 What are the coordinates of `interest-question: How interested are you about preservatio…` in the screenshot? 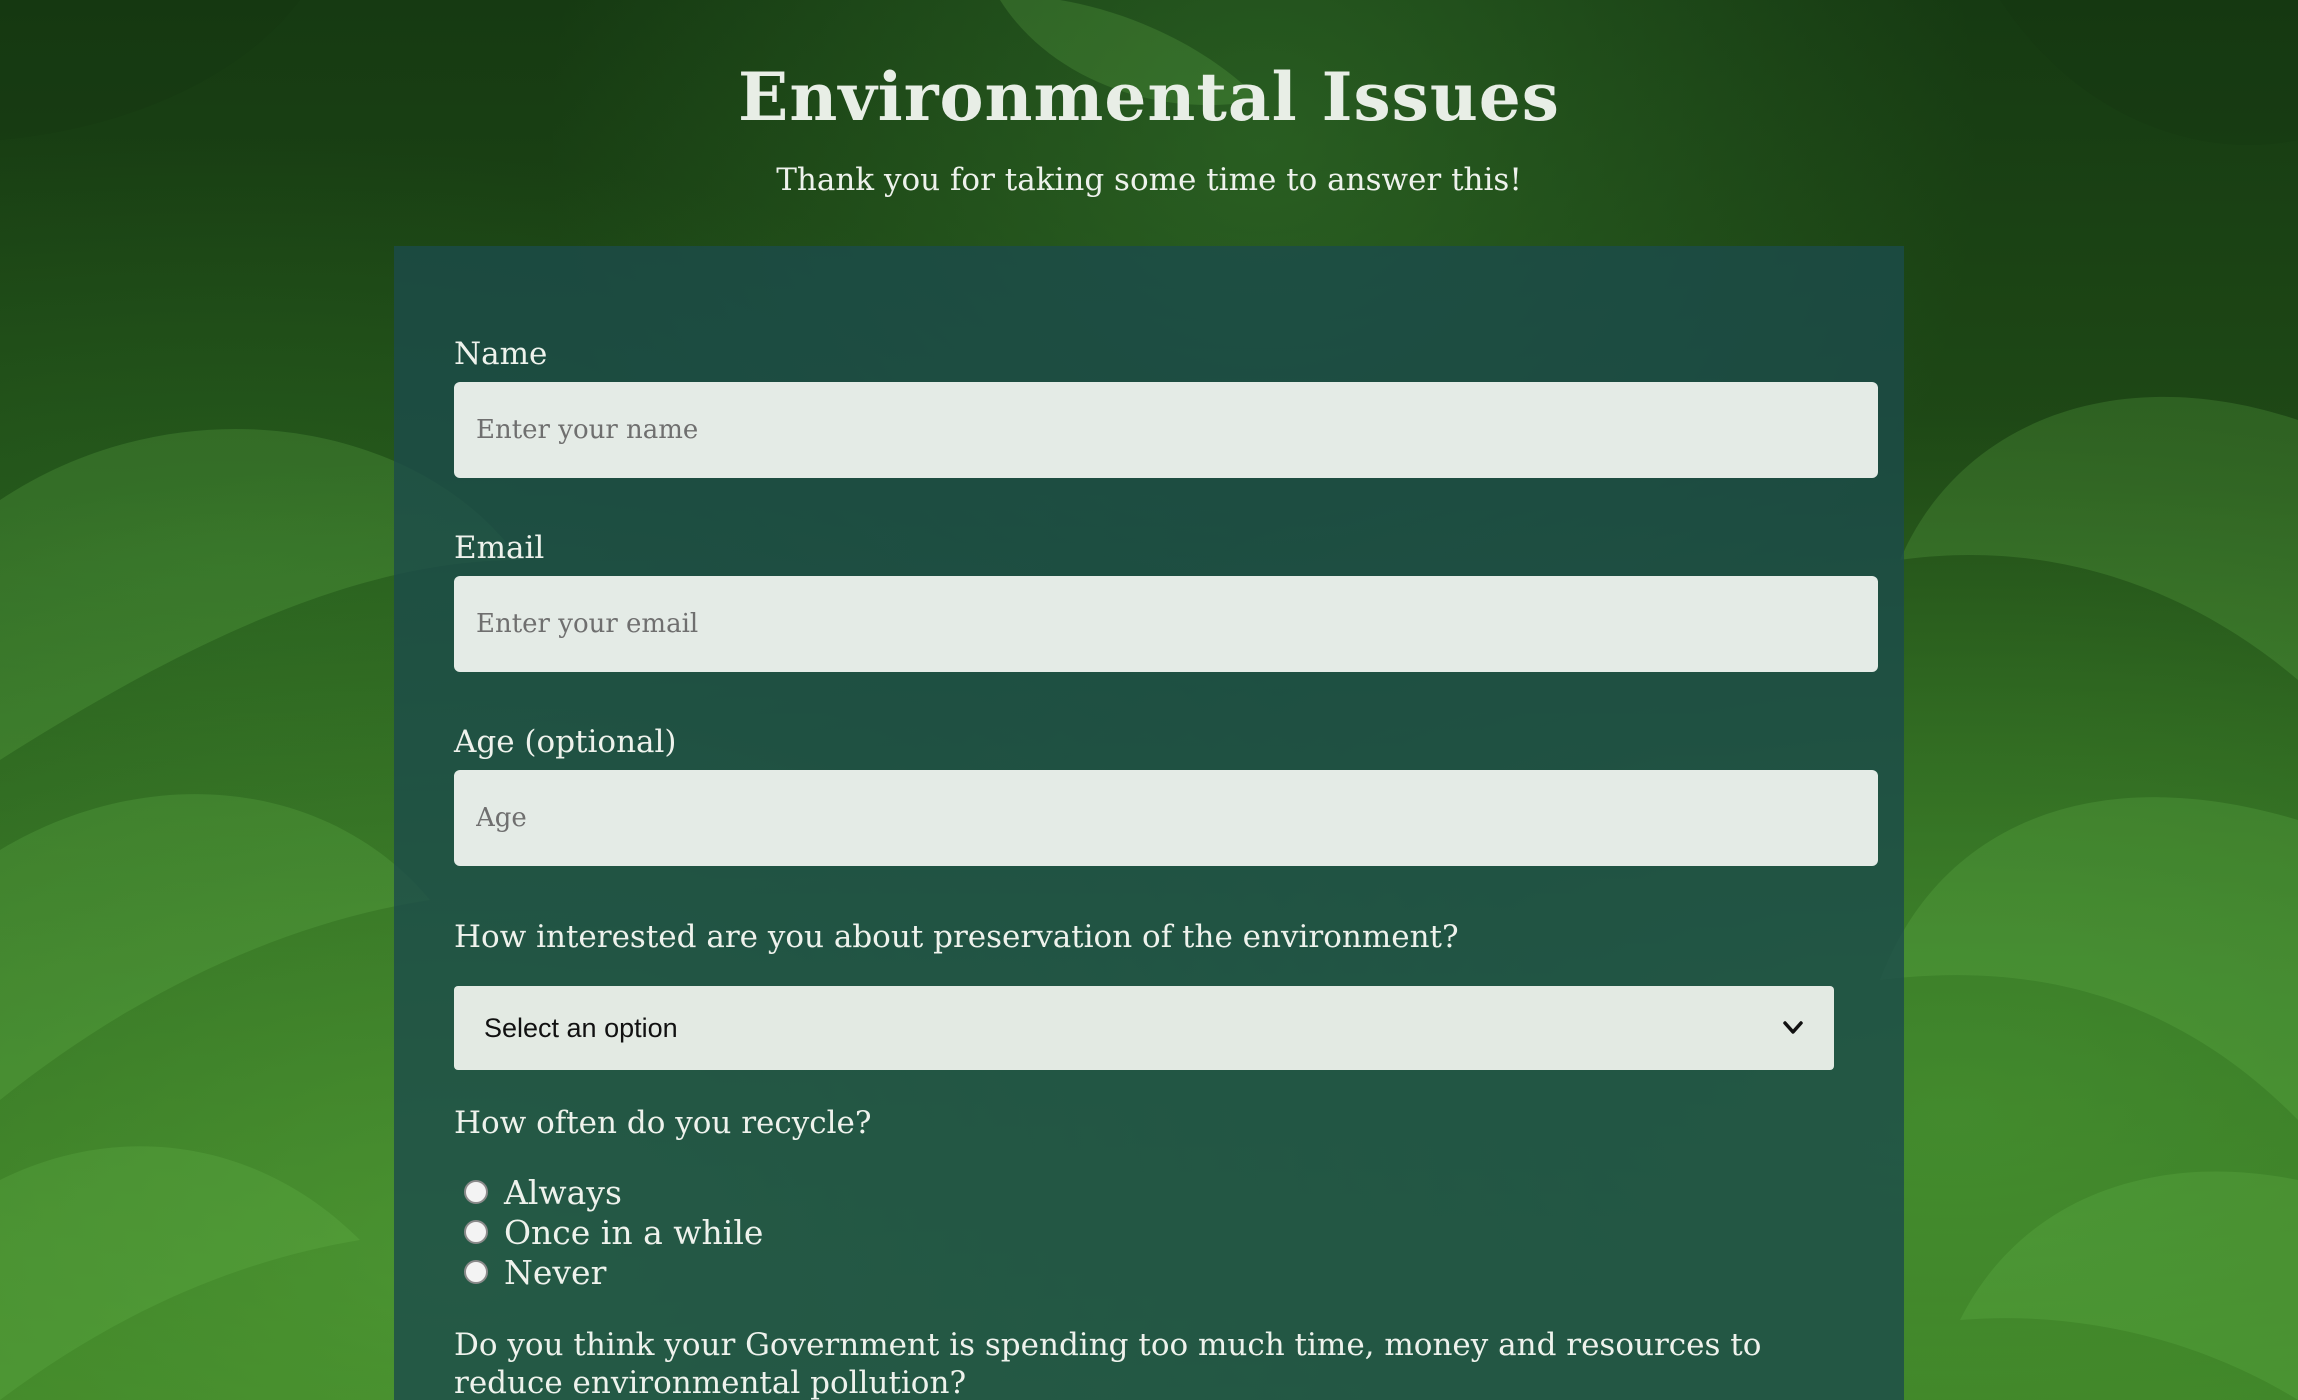 It's located at (956, 937).